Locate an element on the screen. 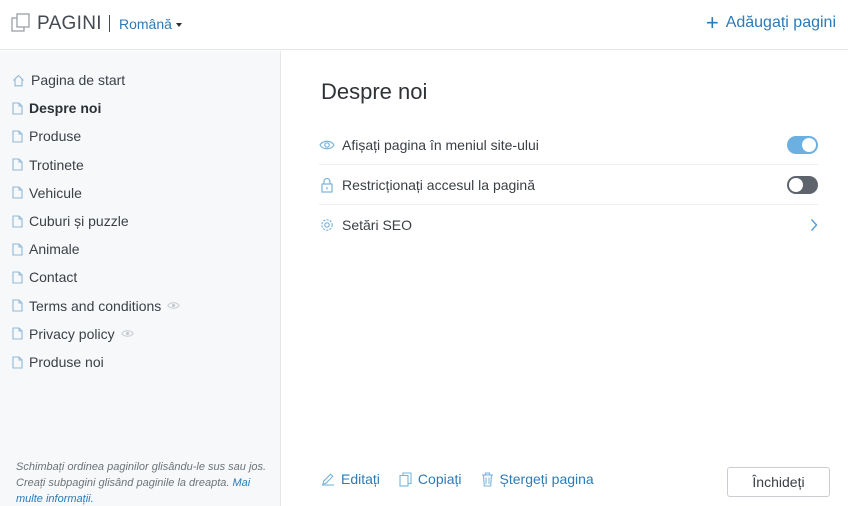 The height and width of the screenshot is (506, 848). copy-page-button: Copiați is located at coordinates (430, 479).